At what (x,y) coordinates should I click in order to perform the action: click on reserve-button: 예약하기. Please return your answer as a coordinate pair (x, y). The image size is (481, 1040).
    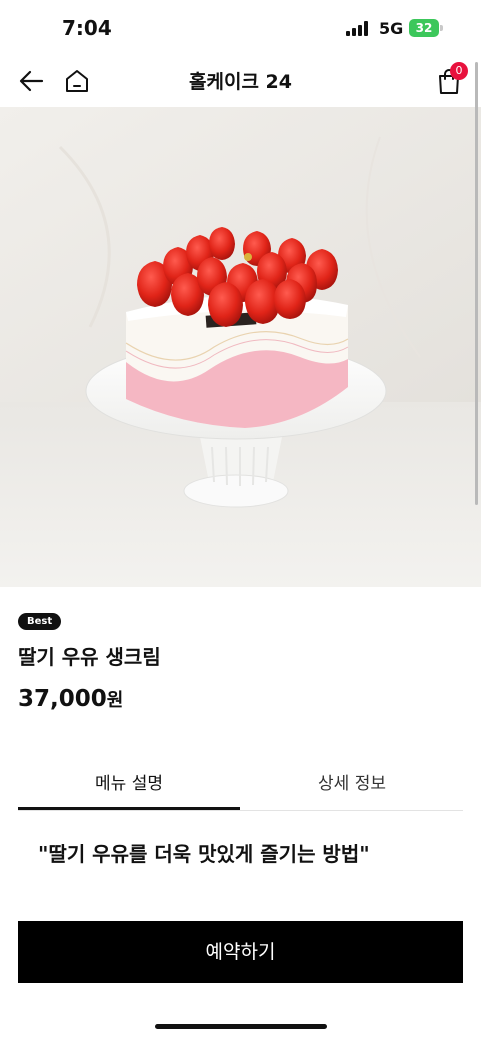
    Looking at the image, I should click on (240, 952).